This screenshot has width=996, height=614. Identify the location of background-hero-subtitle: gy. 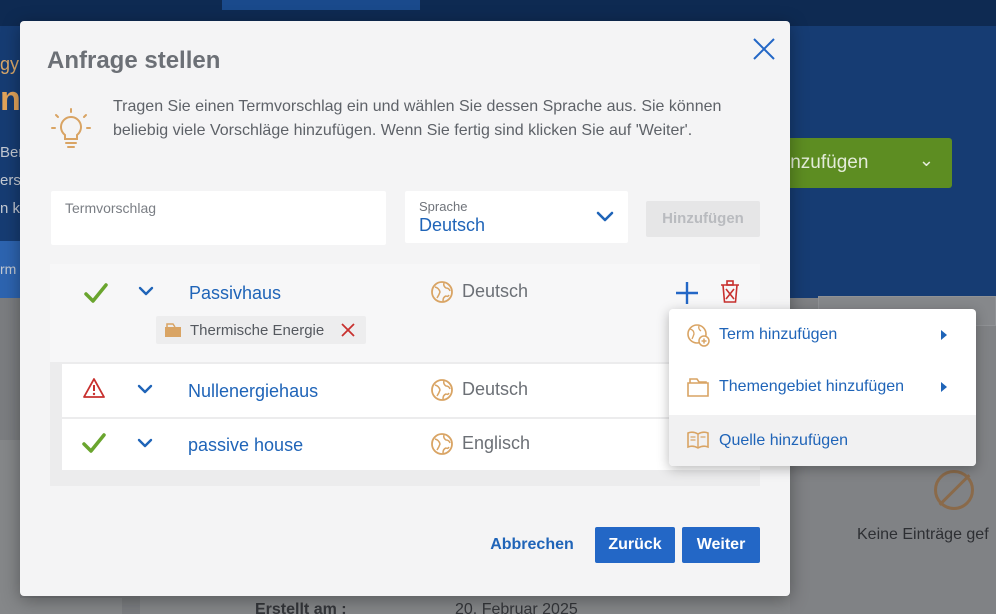
(10, 64).